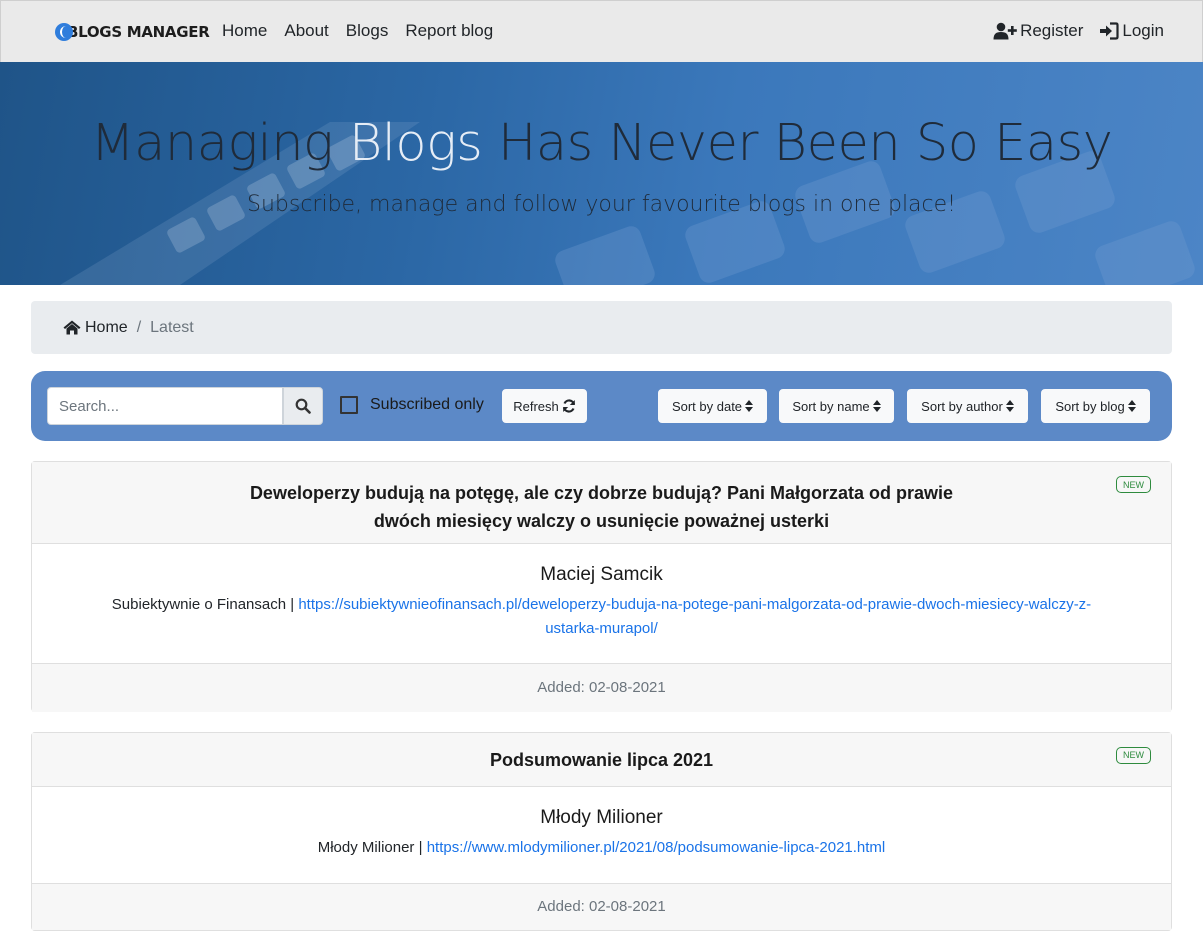 This screenshot has height=938, width=1203. I want to click on breadcrumb-current: Latest, so click(172, 327).